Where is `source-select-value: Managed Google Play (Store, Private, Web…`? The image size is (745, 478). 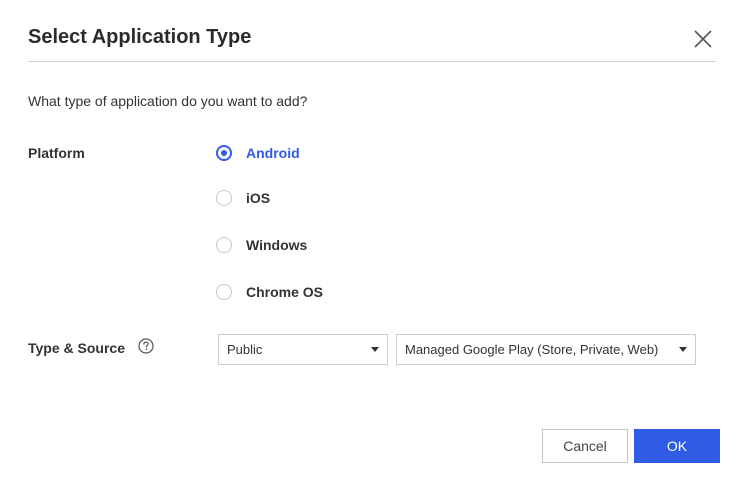
source-select-value: Managed Google Play (Store, Private, Web… is located at coordinates (532, 349).